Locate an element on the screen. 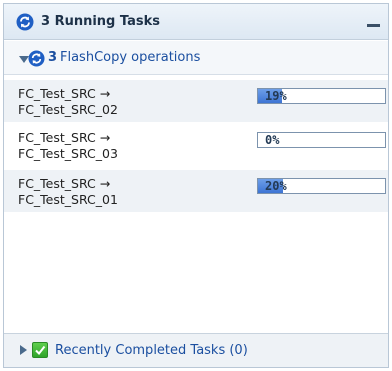 The height and width of the screenshot is (371, 392). progress-bar: 19% is located at coordinates (321, 96).